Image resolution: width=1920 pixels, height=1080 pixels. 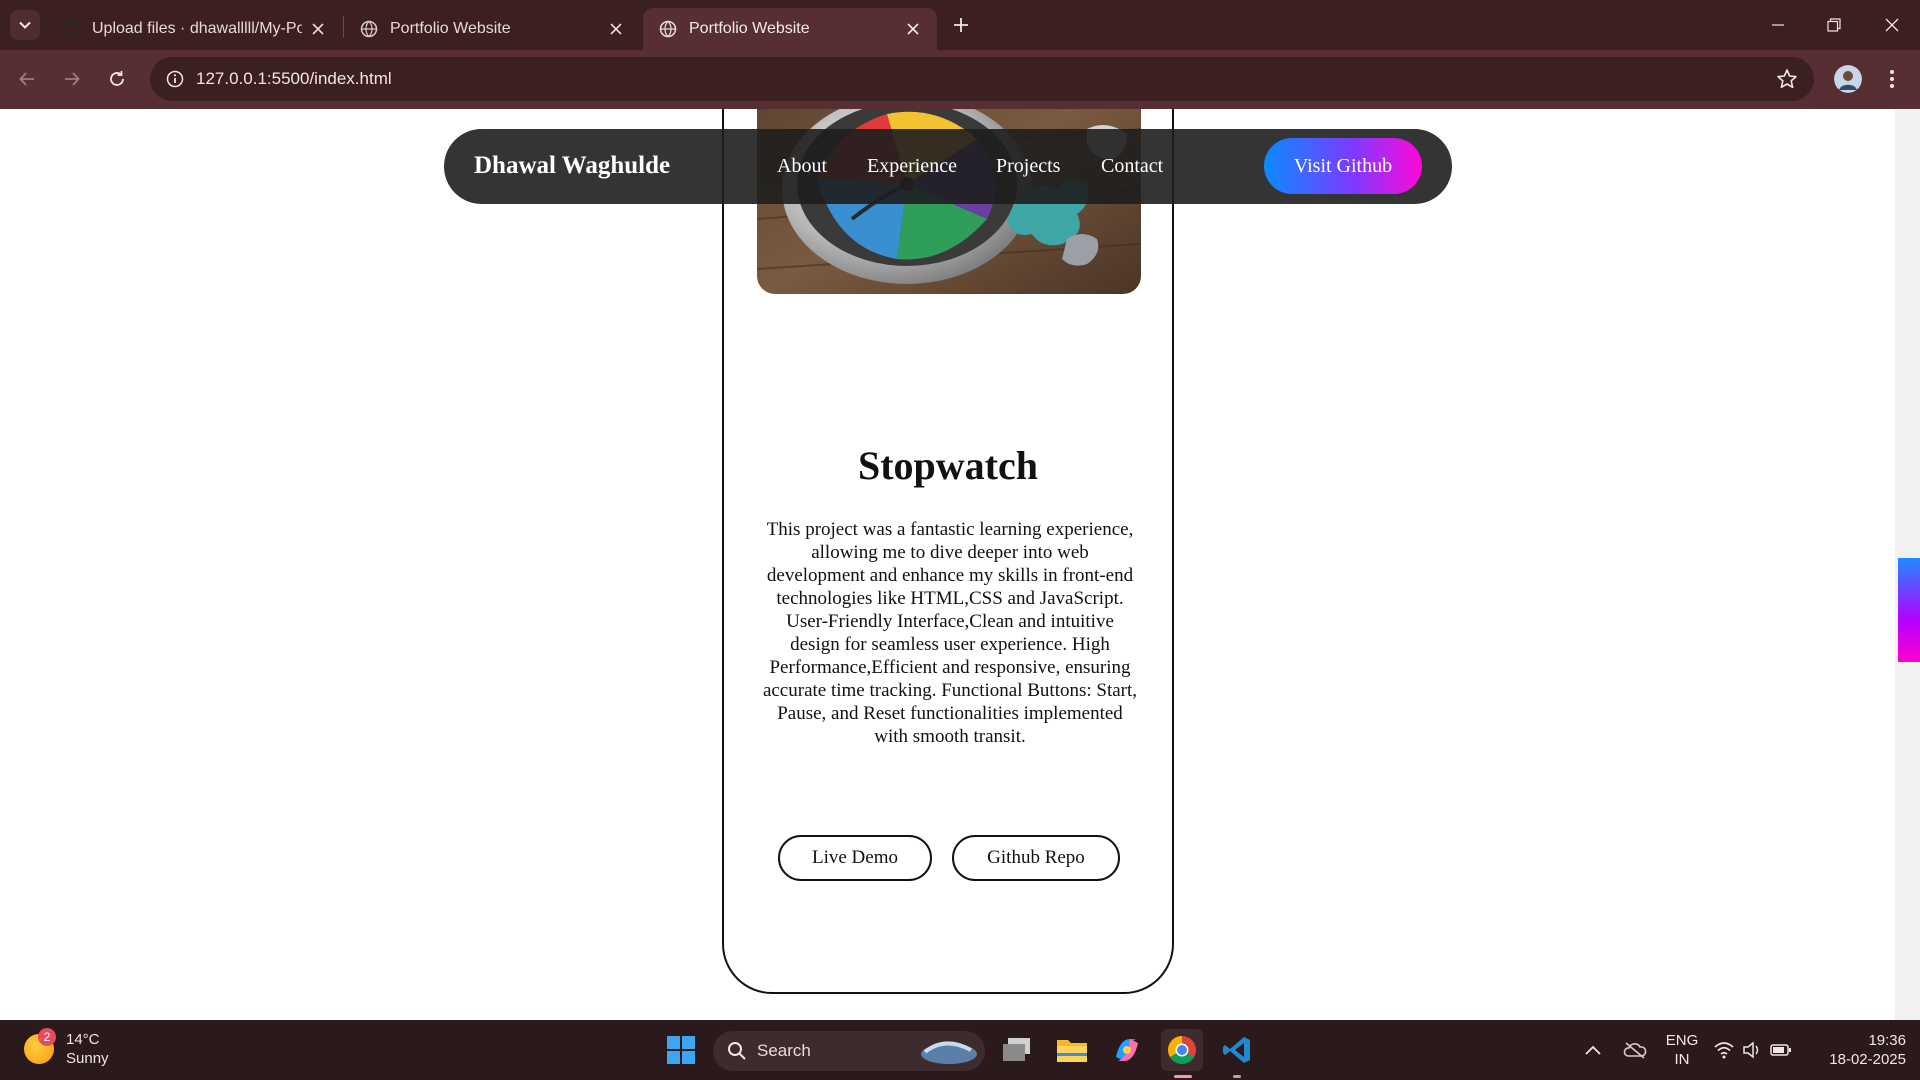 I want to click on address-bar: 127.0.0.1:5500/index.html, so click(x=982, y=79).